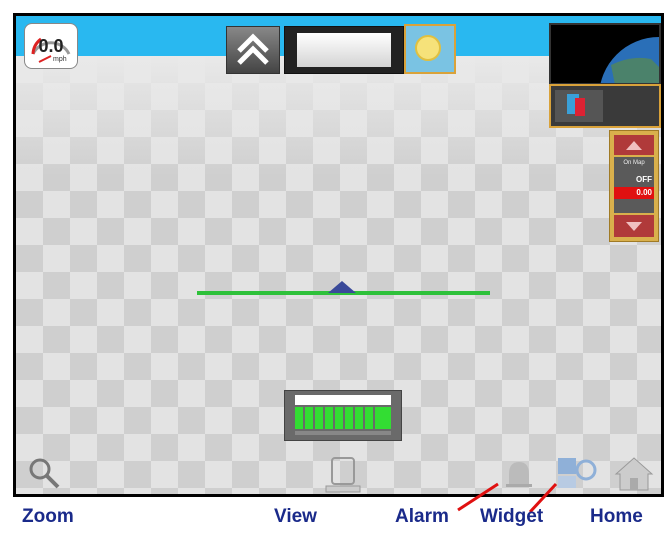  What do you see at coordinates (512, 516) in the screenshot?
I see `widget-label: Widget` at bounding box center [512, 516].